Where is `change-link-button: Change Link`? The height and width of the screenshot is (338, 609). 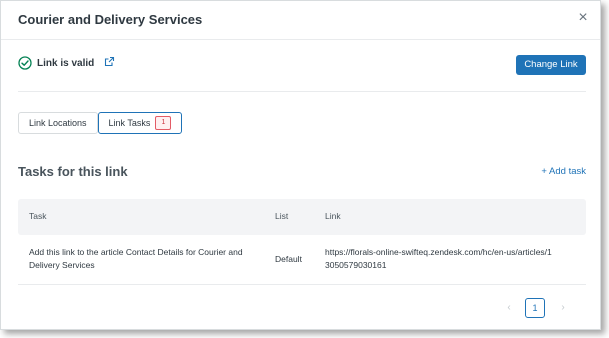
change-link-button: Change Link is located at coordinates (551, 65).